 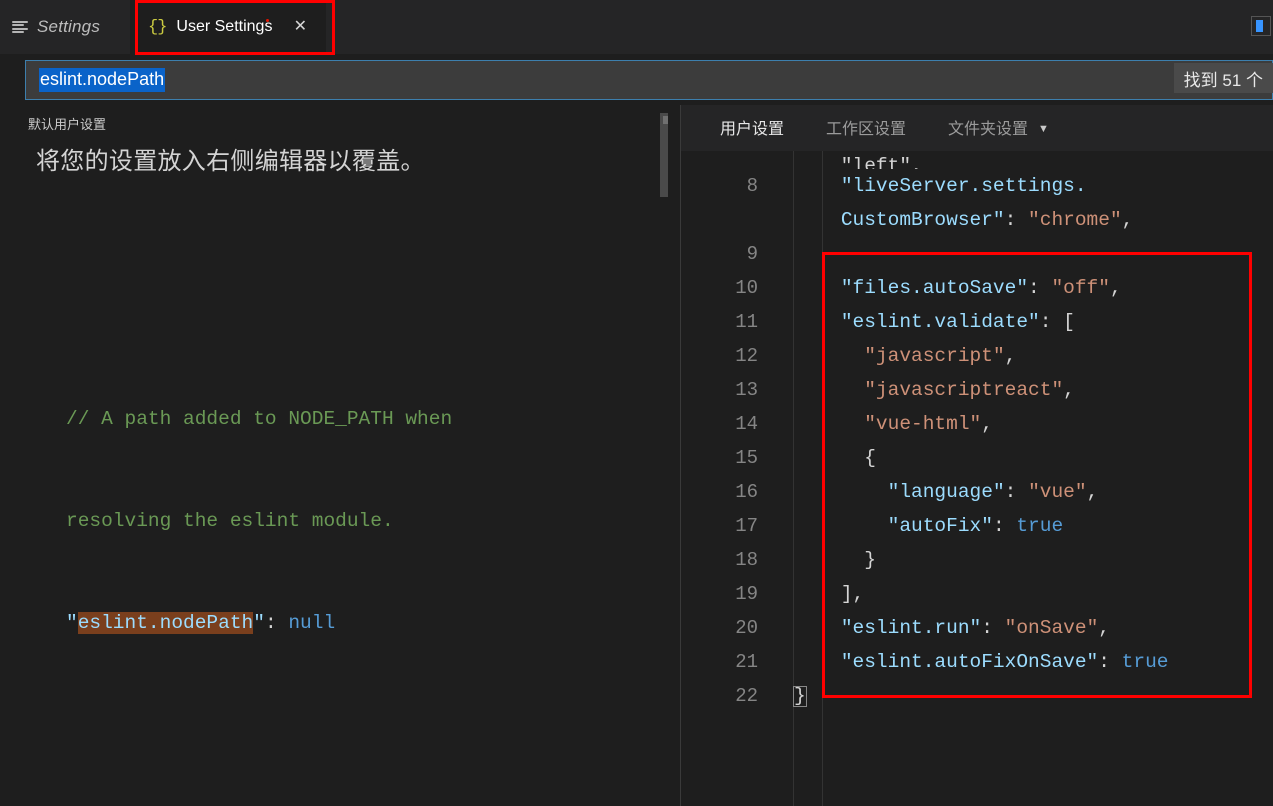 What do you see at coordinates (1223, 78) in the screenshot?
I see `search-result-count: 找到 51 个` at bounding box center [1223, 78].